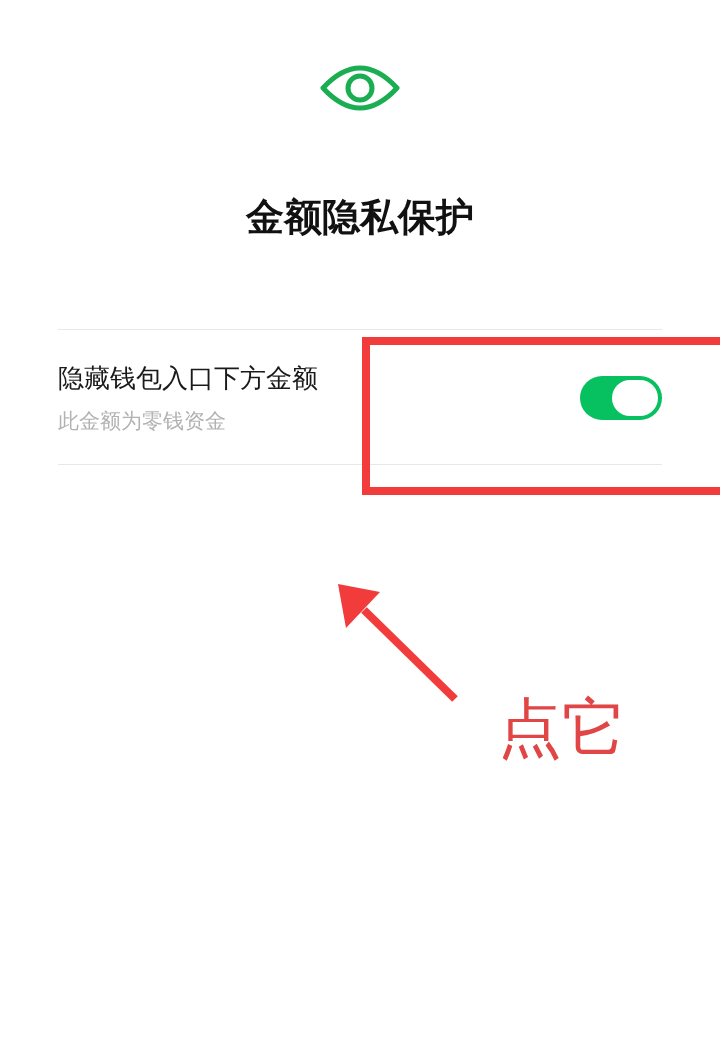 This screenshot has width=720, height=1057. What do you see at coordinates (359, 217) in the screenshot?
I see `page-title: 金额隐私保护` at bounding box center [359, 217].